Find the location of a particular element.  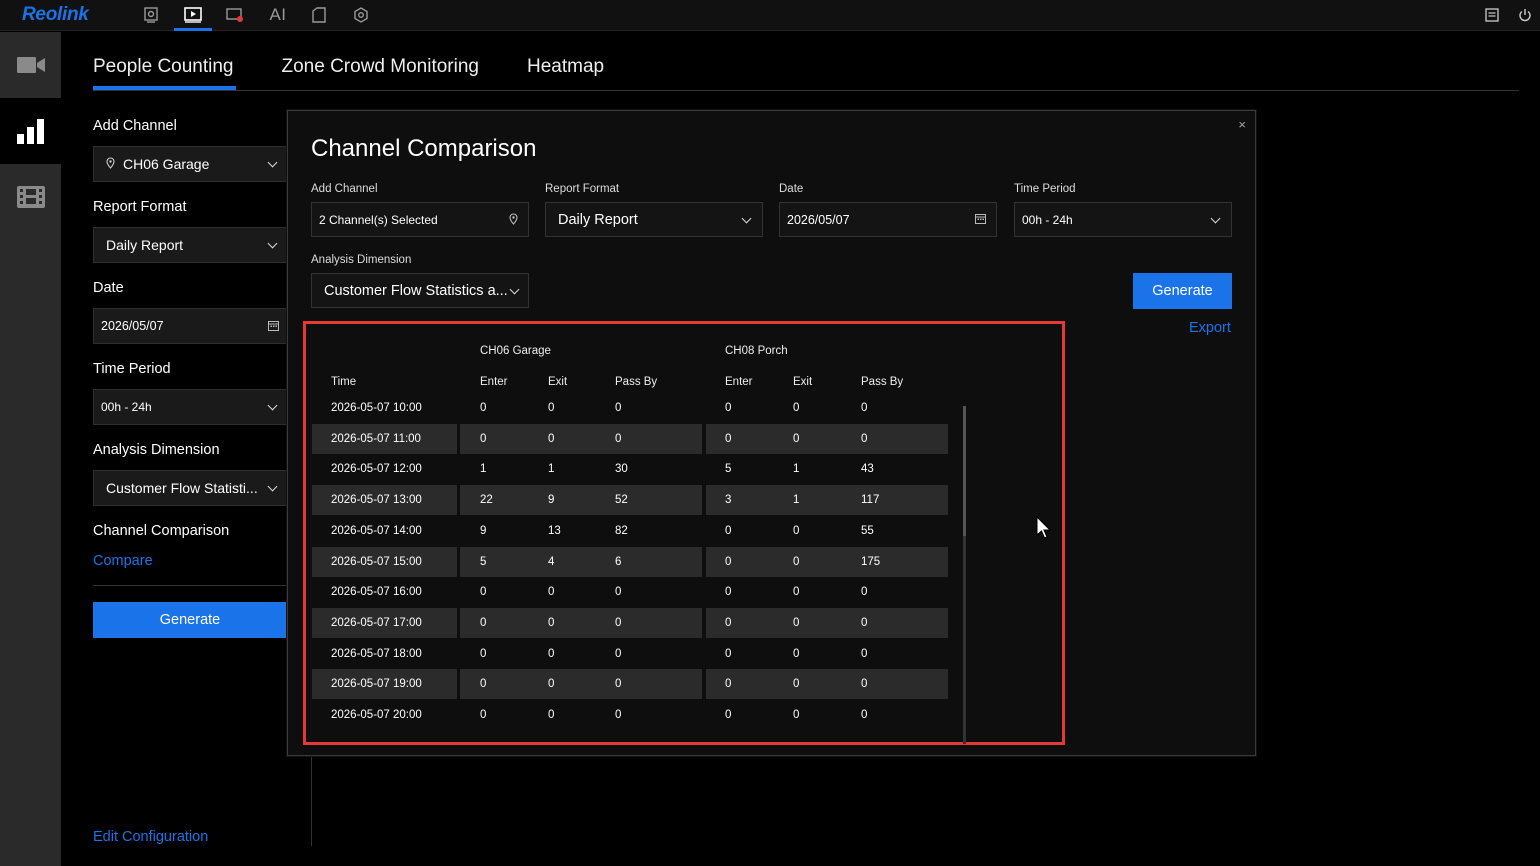

content-divider is located at coordinates (311, 799).